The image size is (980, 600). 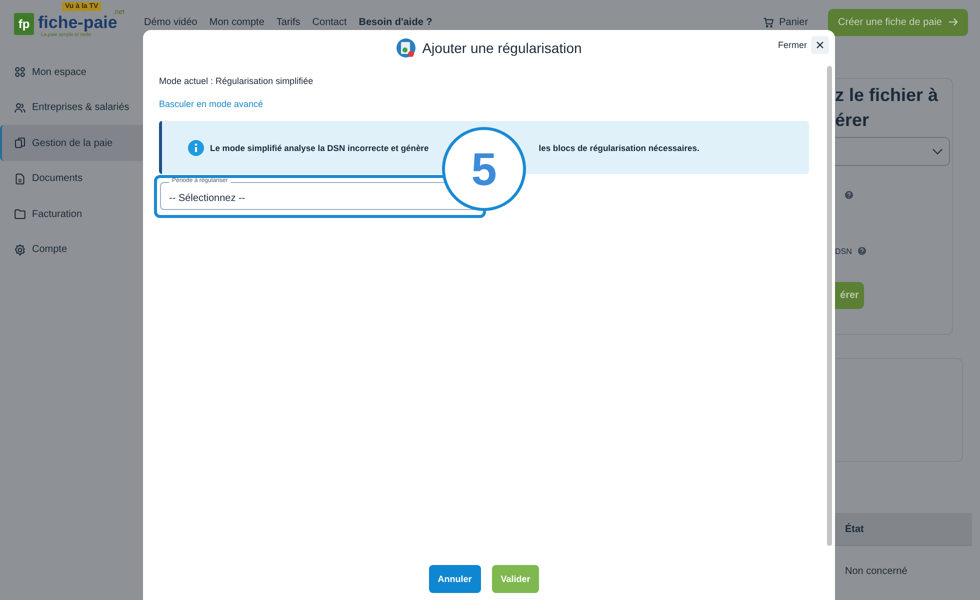 I want to click on mode-label: Mode actuel : Régularisation simplifiée, so click(x=236, y=81).